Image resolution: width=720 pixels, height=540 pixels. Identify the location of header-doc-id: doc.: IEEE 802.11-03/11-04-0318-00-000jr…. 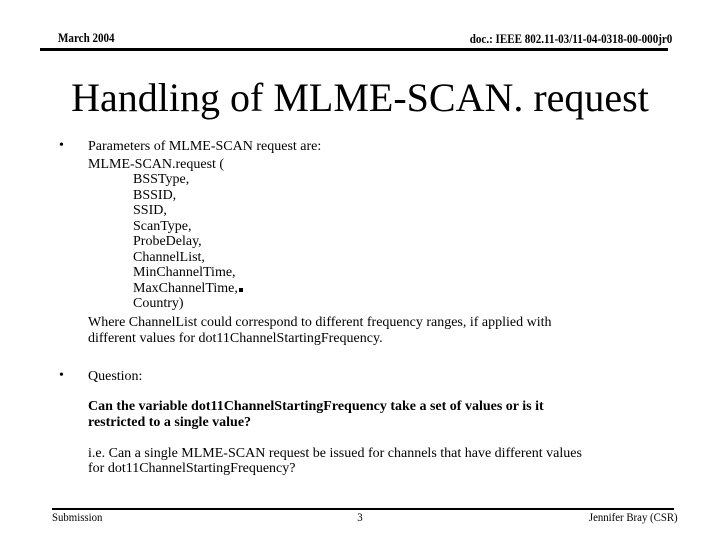
(570, 38).